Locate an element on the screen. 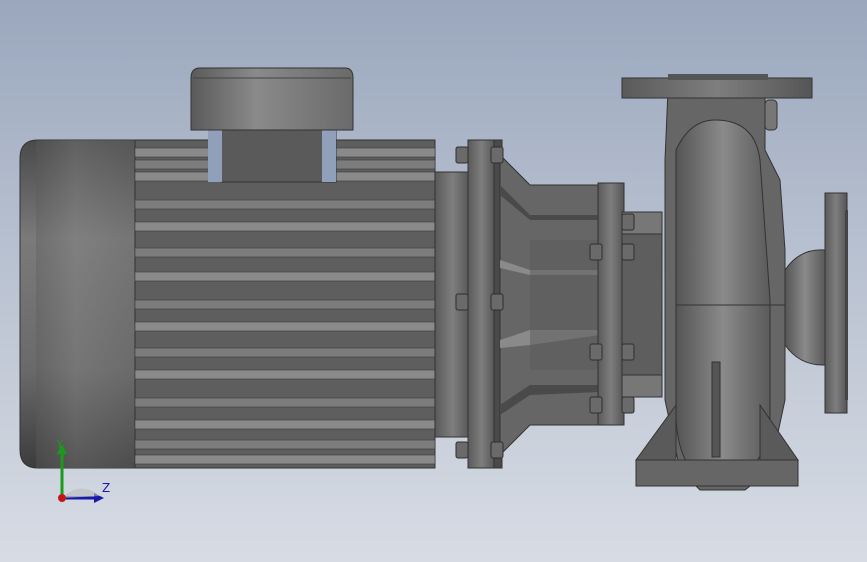 The height and width of the screenshot is (562, 867). suction-flange is located at coordinates (816, 303).